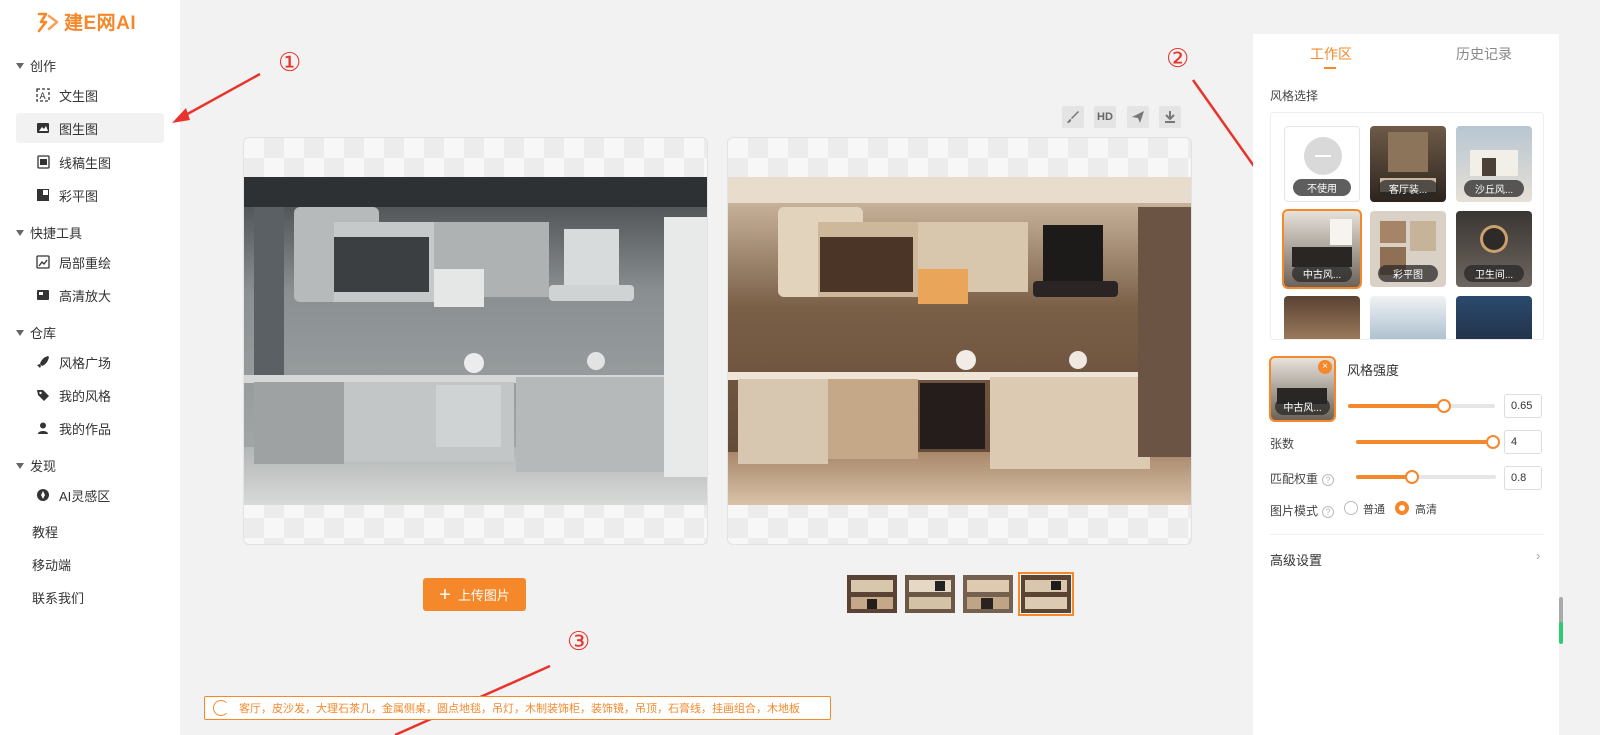 The height and width of the screenshot is (735, 1600). Describe the element at coordinates (1443, 406) in the screenshot. I see `strength-slider-knob` at that location.